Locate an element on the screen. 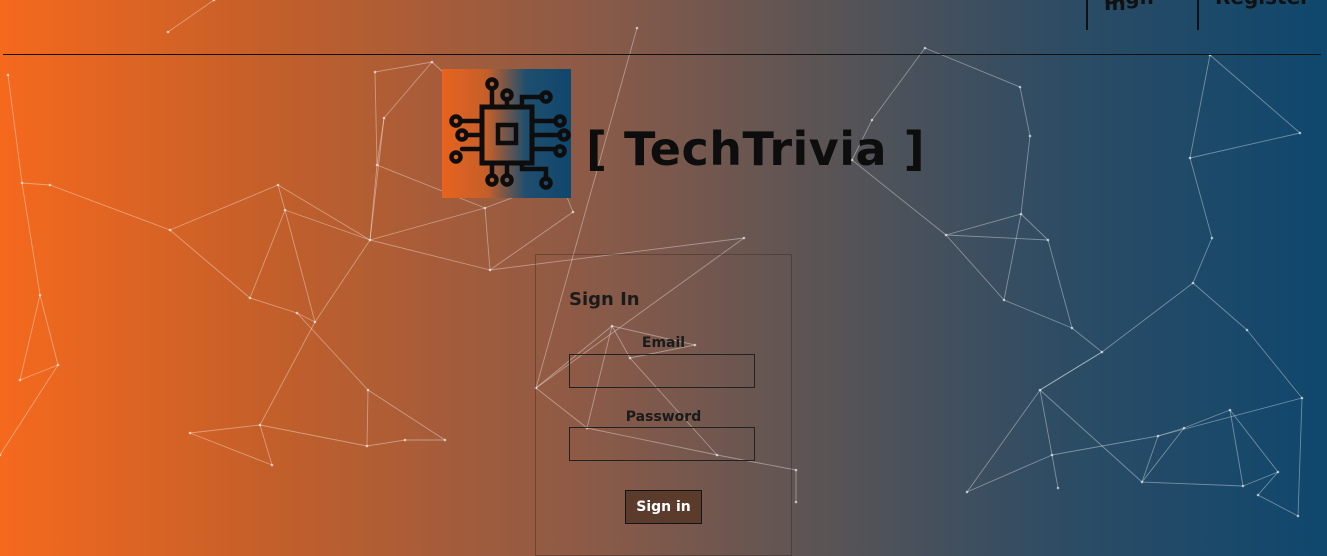 Image resolution: width=1327 pixels, height=556 pixels. top-nav: Sign In Register is located at coordinates (1206, 15).